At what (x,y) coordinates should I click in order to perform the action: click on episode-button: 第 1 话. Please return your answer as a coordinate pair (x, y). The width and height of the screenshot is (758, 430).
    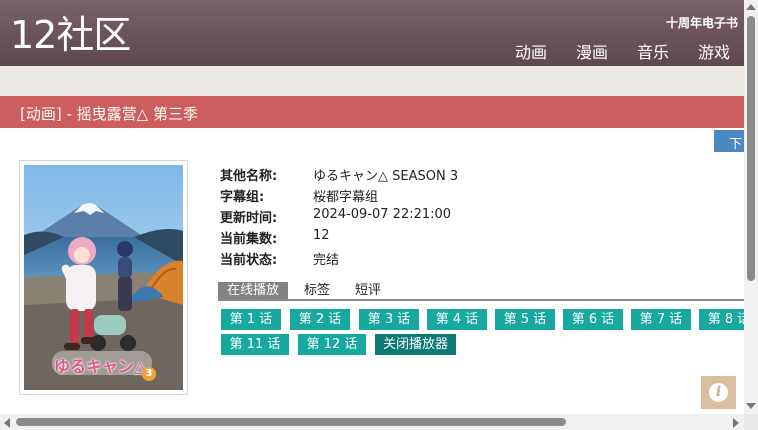
    Looking at the image, I should click on (251, 319).